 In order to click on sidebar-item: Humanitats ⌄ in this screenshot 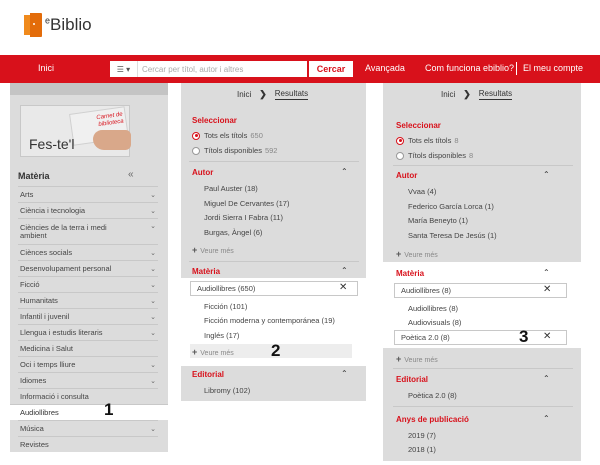, I will do `click(88, 300)`.